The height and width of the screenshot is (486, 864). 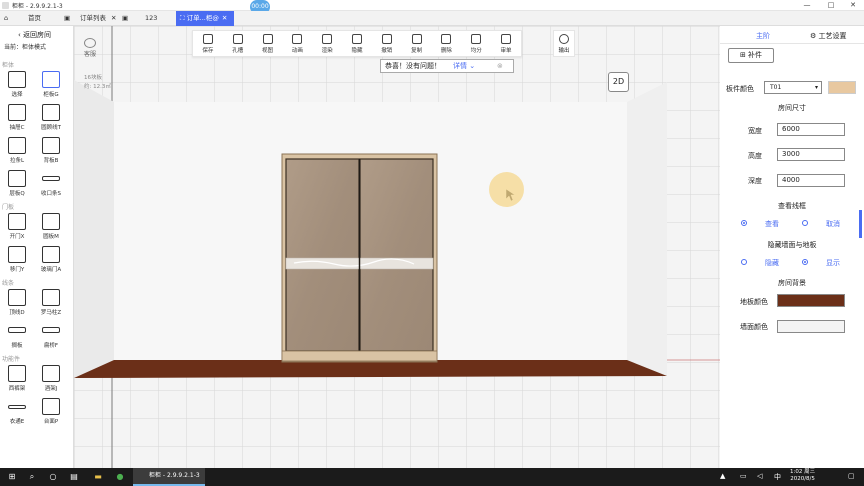 What do you see at coordinates (17, 302) in the screenshot?
I see `tool-top-line: 顶线D` at bounding box center [17, 302].